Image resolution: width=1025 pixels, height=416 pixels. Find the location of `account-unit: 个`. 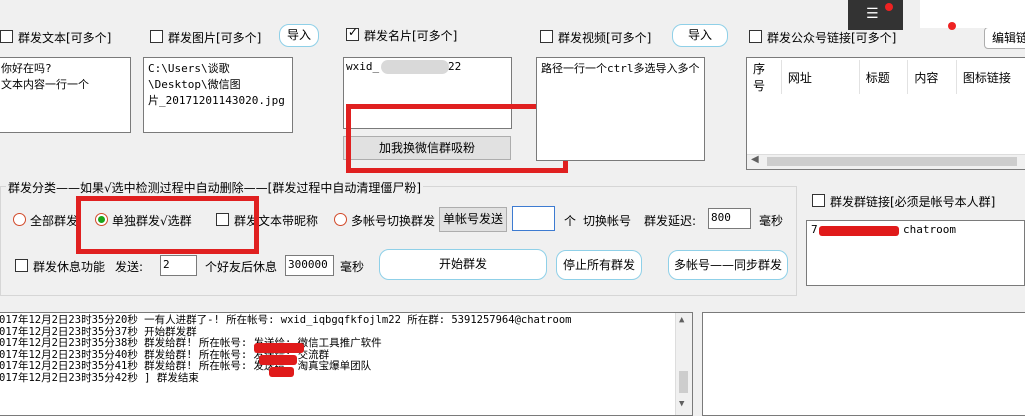

account-unit: 个 is located at coordinates (570, 221).